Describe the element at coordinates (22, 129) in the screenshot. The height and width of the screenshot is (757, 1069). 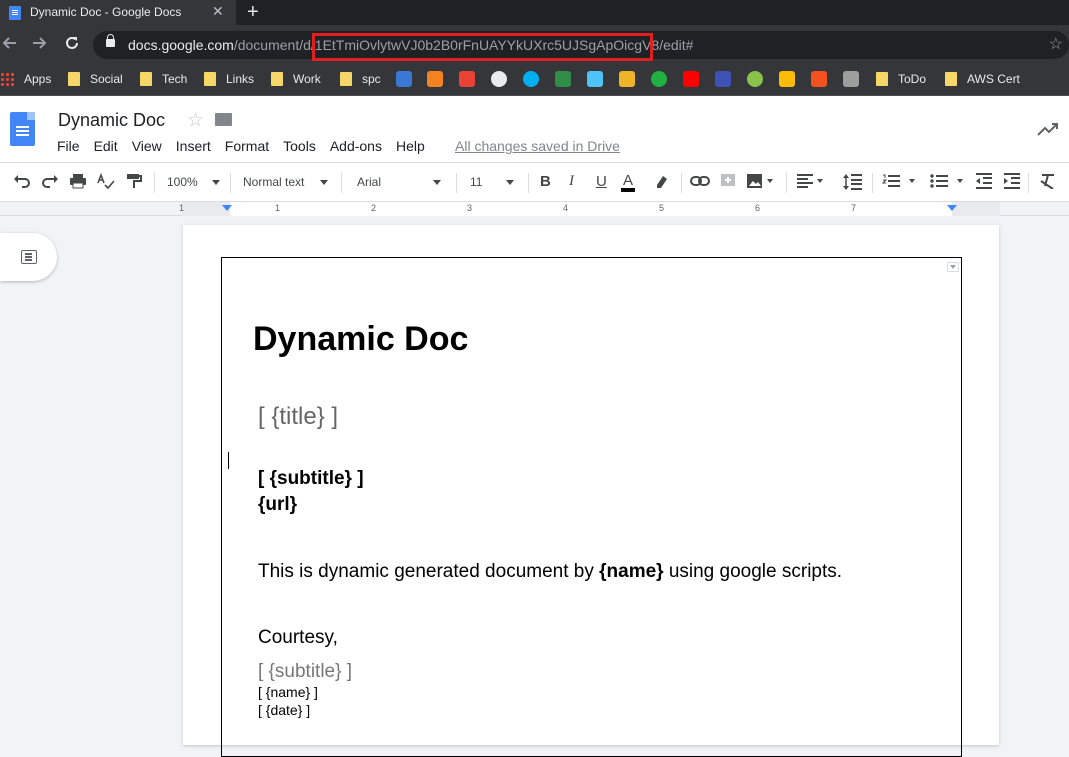
I see `google-docs-logo-icon` at that location.